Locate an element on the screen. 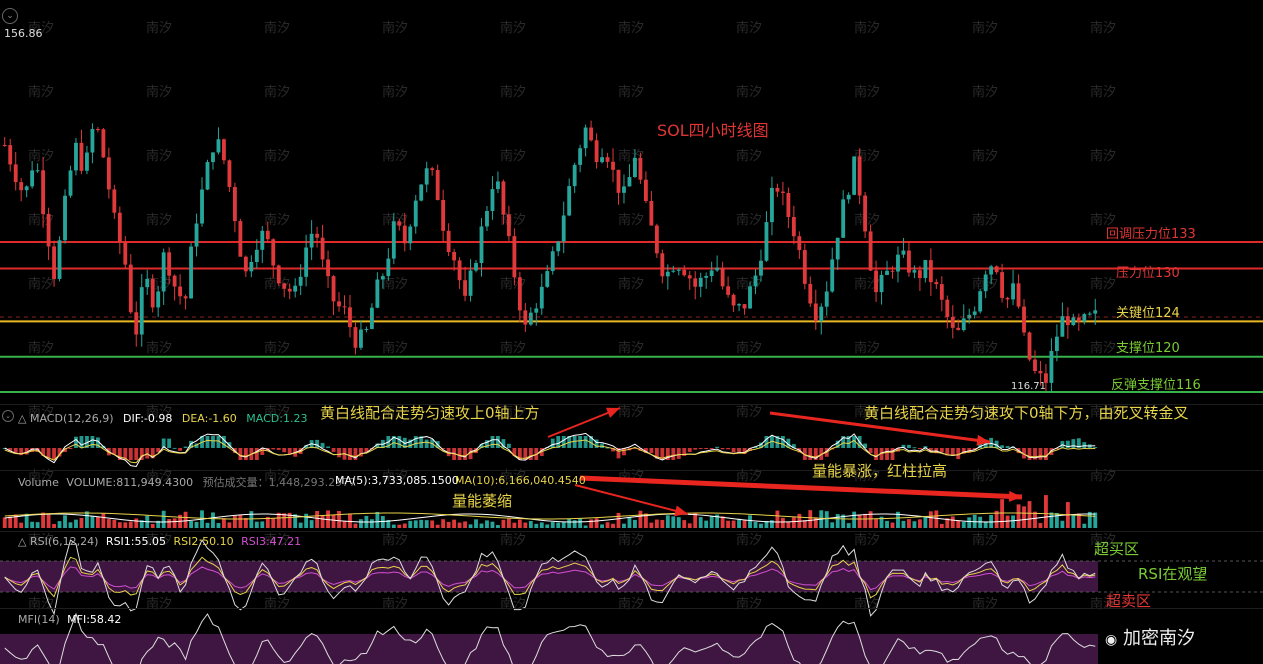 The height and width of the screenshot is (664, 1263). arrow-volume-shrink is located at coordinates (631, 499).